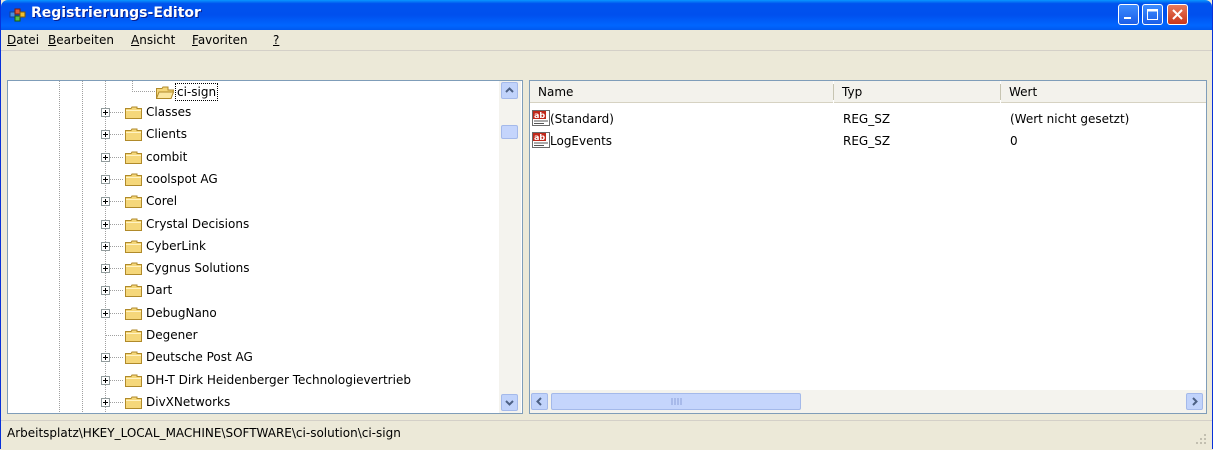 This screenshot has height=450, width=1213. I want to click on maximize-icon, so click(1152, 14).